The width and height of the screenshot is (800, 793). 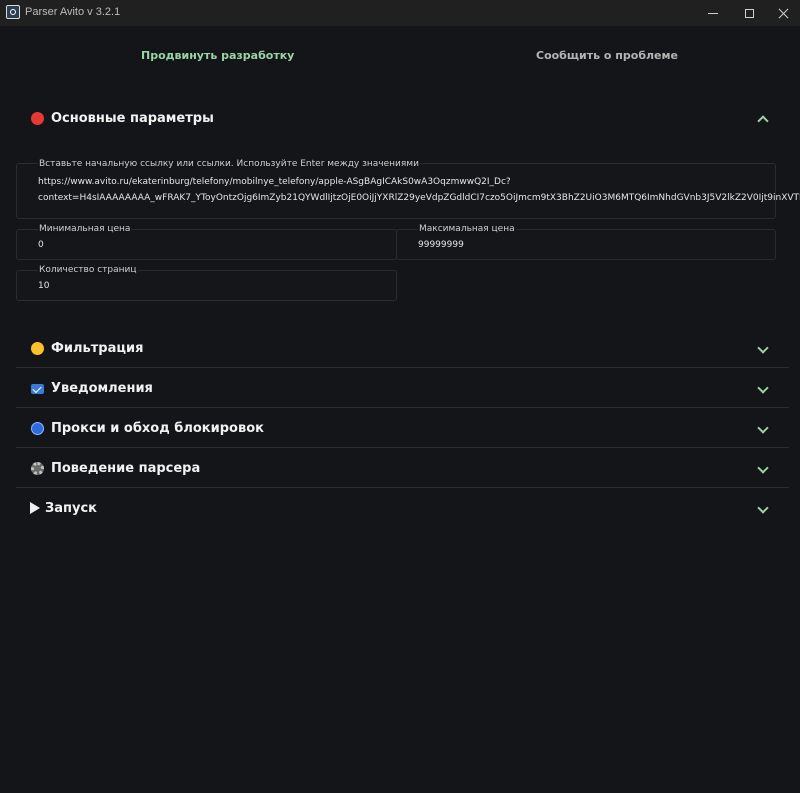 I want to click on promote-development-link: Продвинуть разработку, so click(x=217, y=55).